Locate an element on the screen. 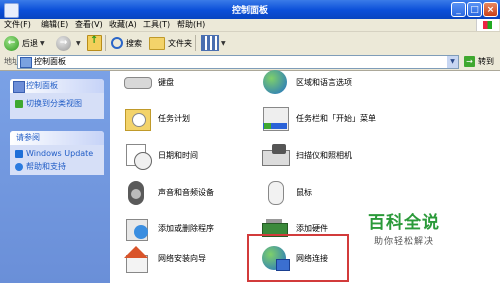  item-scanners-cameras: 扫描仪和照相机 is located at coordinates (306, 155).